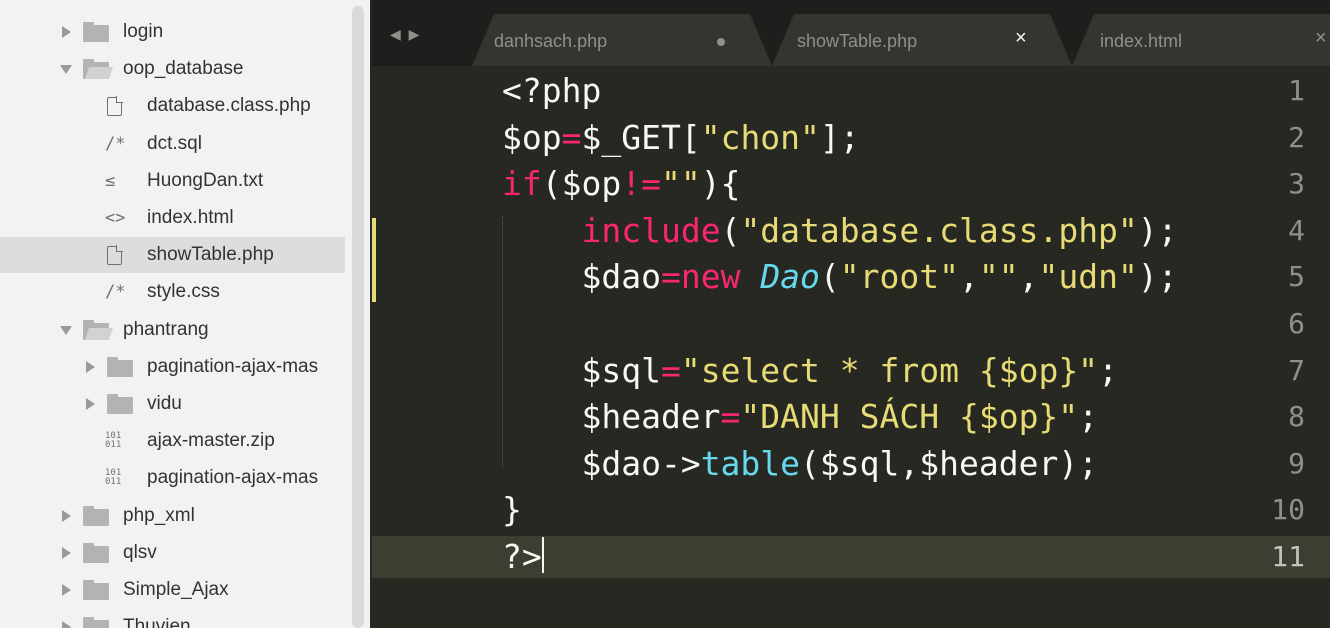 This screenshot has height=628, width=1330. What do you see at coordinates (1288, 556) in the screenshot?
I see `line-number: 11` at bounding box center [1288, 556].